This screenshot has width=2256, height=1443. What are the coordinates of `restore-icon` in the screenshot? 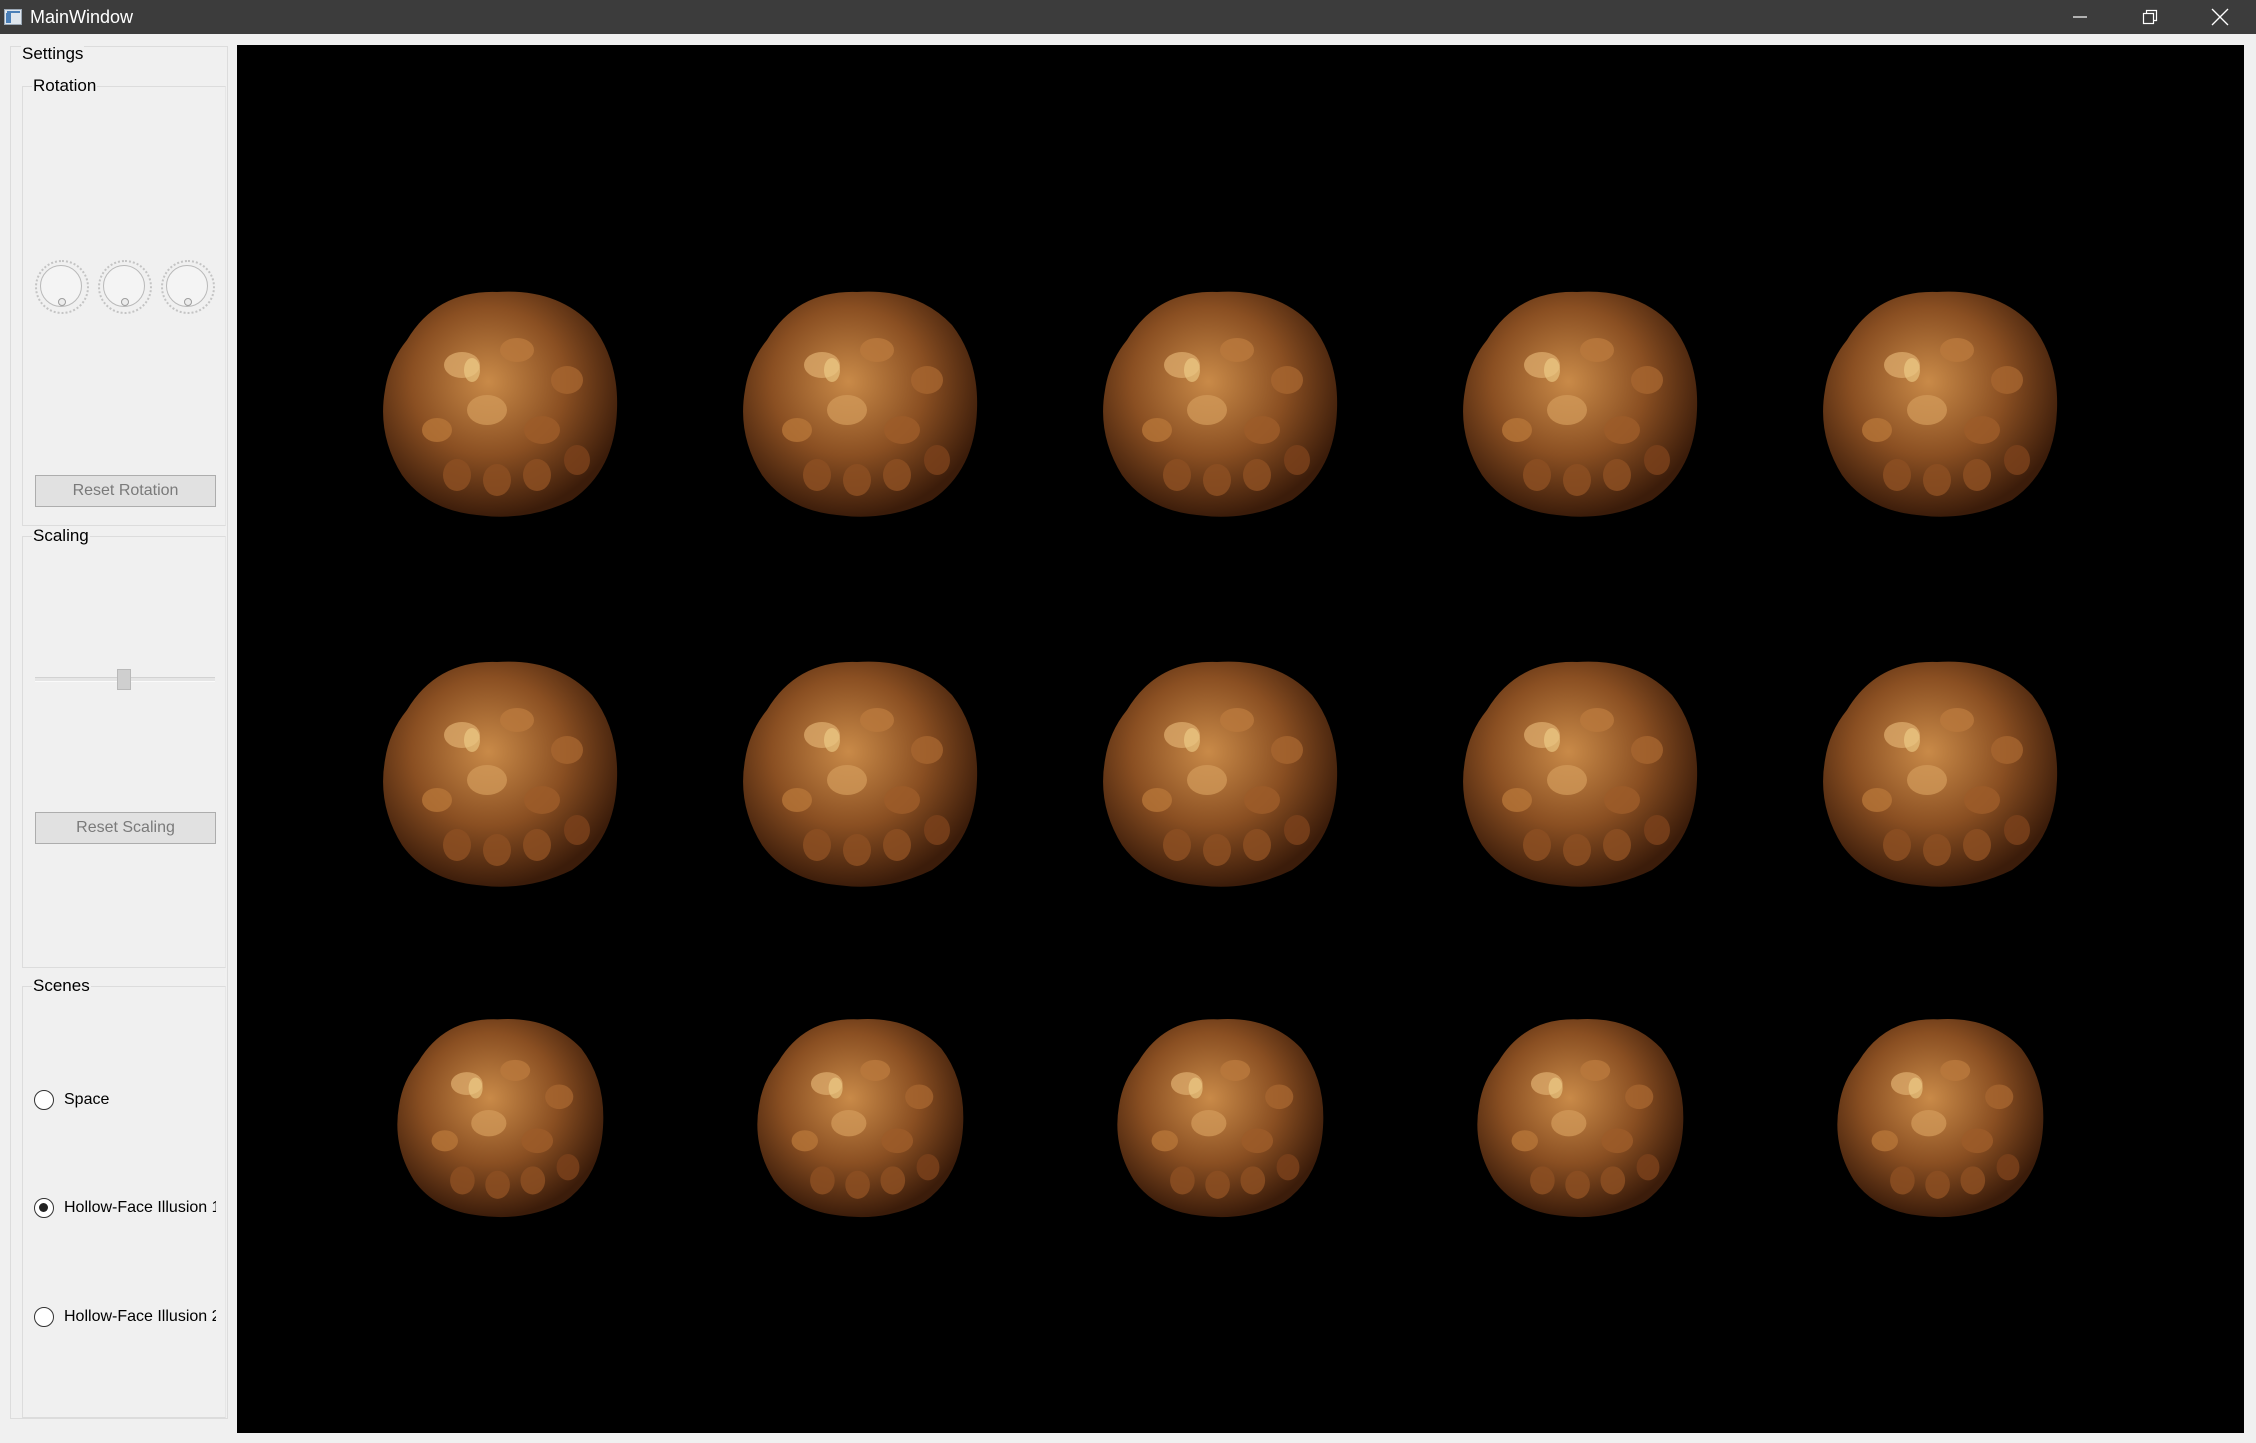 It's located at (2150, 17).